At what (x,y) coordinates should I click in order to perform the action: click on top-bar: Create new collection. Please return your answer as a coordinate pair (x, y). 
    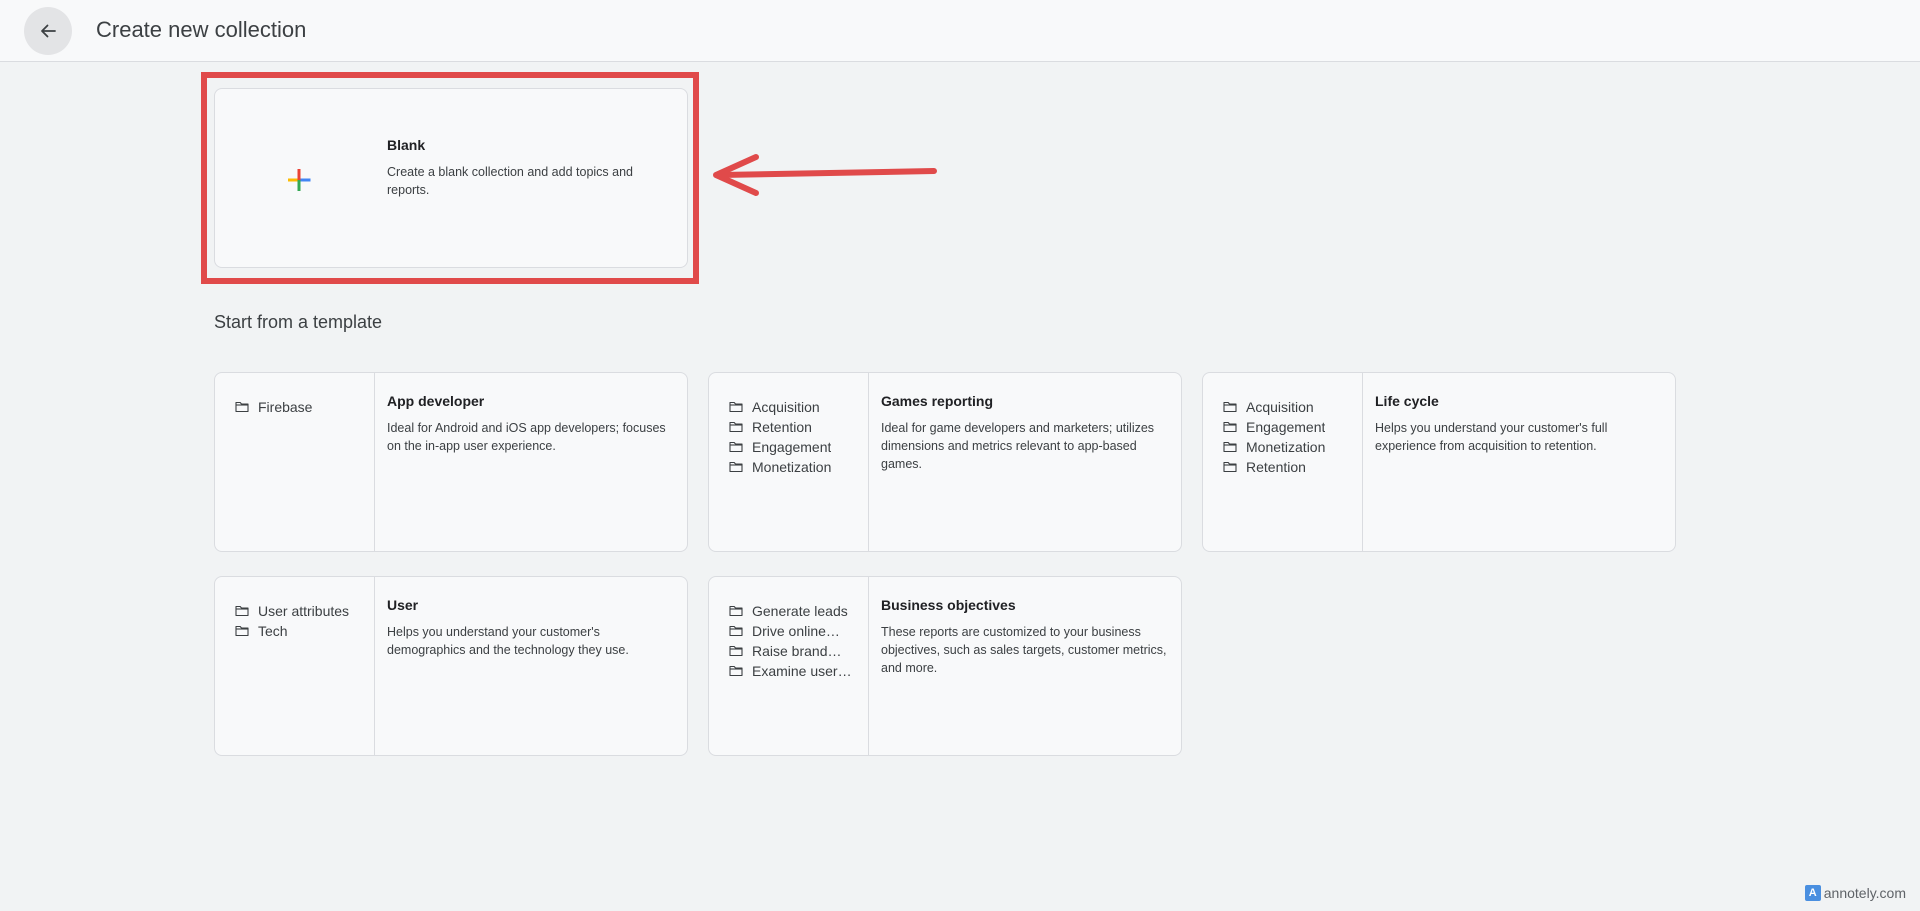
    Looking at the image, I should click on (960, 31).